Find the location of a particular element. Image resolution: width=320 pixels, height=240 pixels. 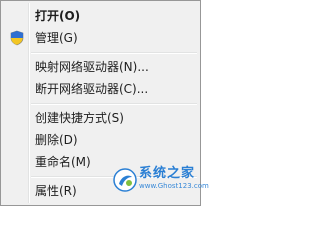

menu-item-delete-label: 删除(D) is located at coordinates (56, 140).